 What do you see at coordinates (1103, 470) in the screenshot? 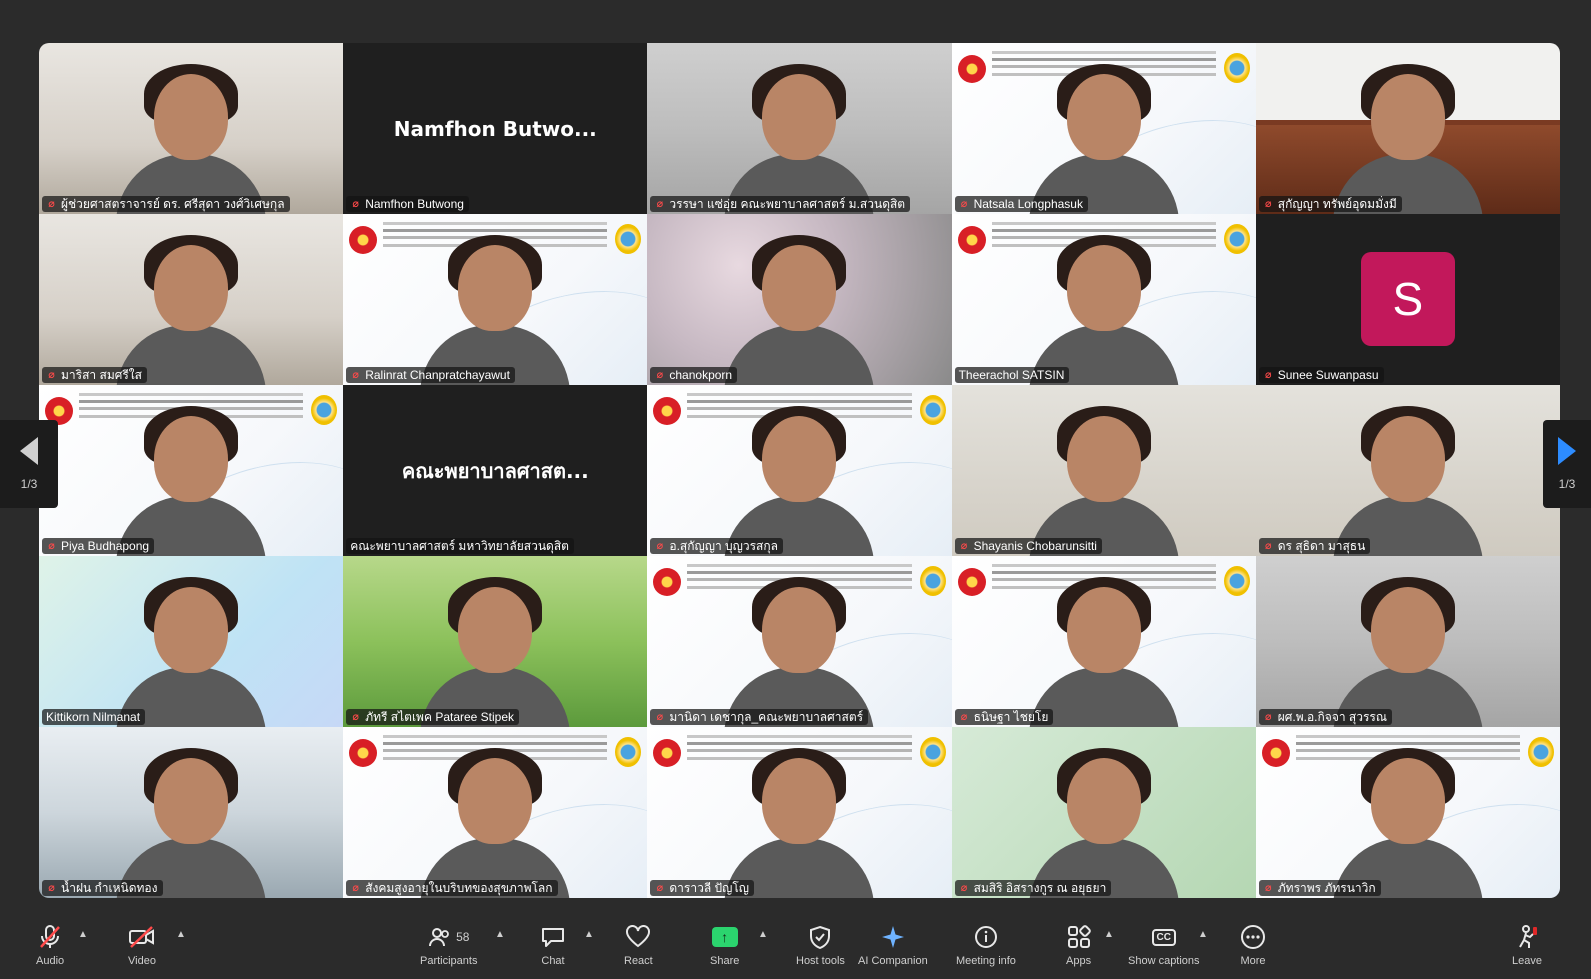
I see `participant-video-tile: ⌀ Shayanis Chobarunsitti` at bounding box center [1103, 470].